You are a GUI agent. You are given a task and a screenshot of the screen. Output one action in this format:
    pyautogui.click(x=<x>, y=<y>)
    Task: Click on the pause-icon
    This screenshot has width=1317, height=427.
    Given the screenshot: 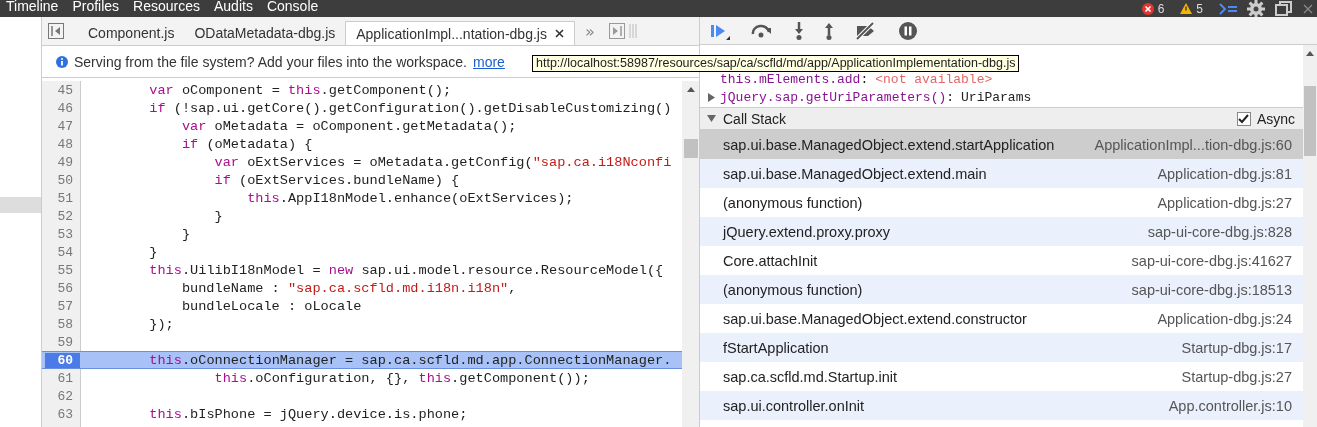 What is the action you would take?
    pyautogui.click(x=908, y=30)
    